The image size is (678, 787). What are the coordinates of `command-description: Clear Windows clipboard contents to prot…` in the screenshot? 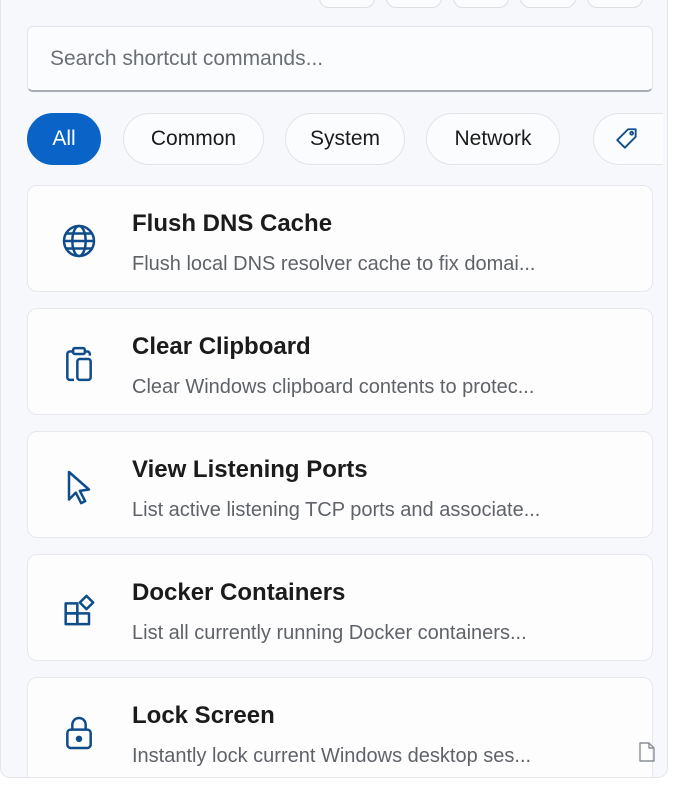 It's located at (333, 387).